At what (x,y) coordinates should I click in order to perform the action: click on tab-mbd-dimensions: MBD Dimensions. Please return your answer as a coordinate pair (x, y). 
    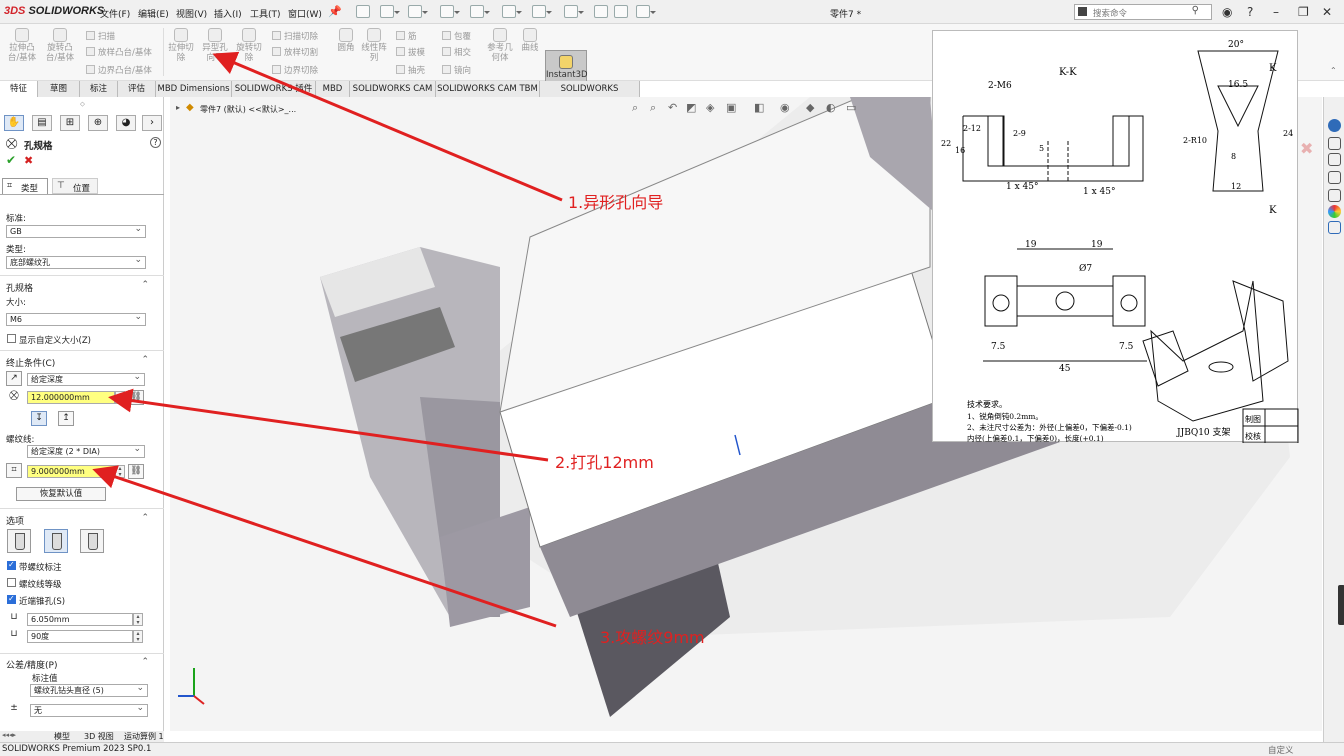
    Looking at the image, I should click on (194, 89).